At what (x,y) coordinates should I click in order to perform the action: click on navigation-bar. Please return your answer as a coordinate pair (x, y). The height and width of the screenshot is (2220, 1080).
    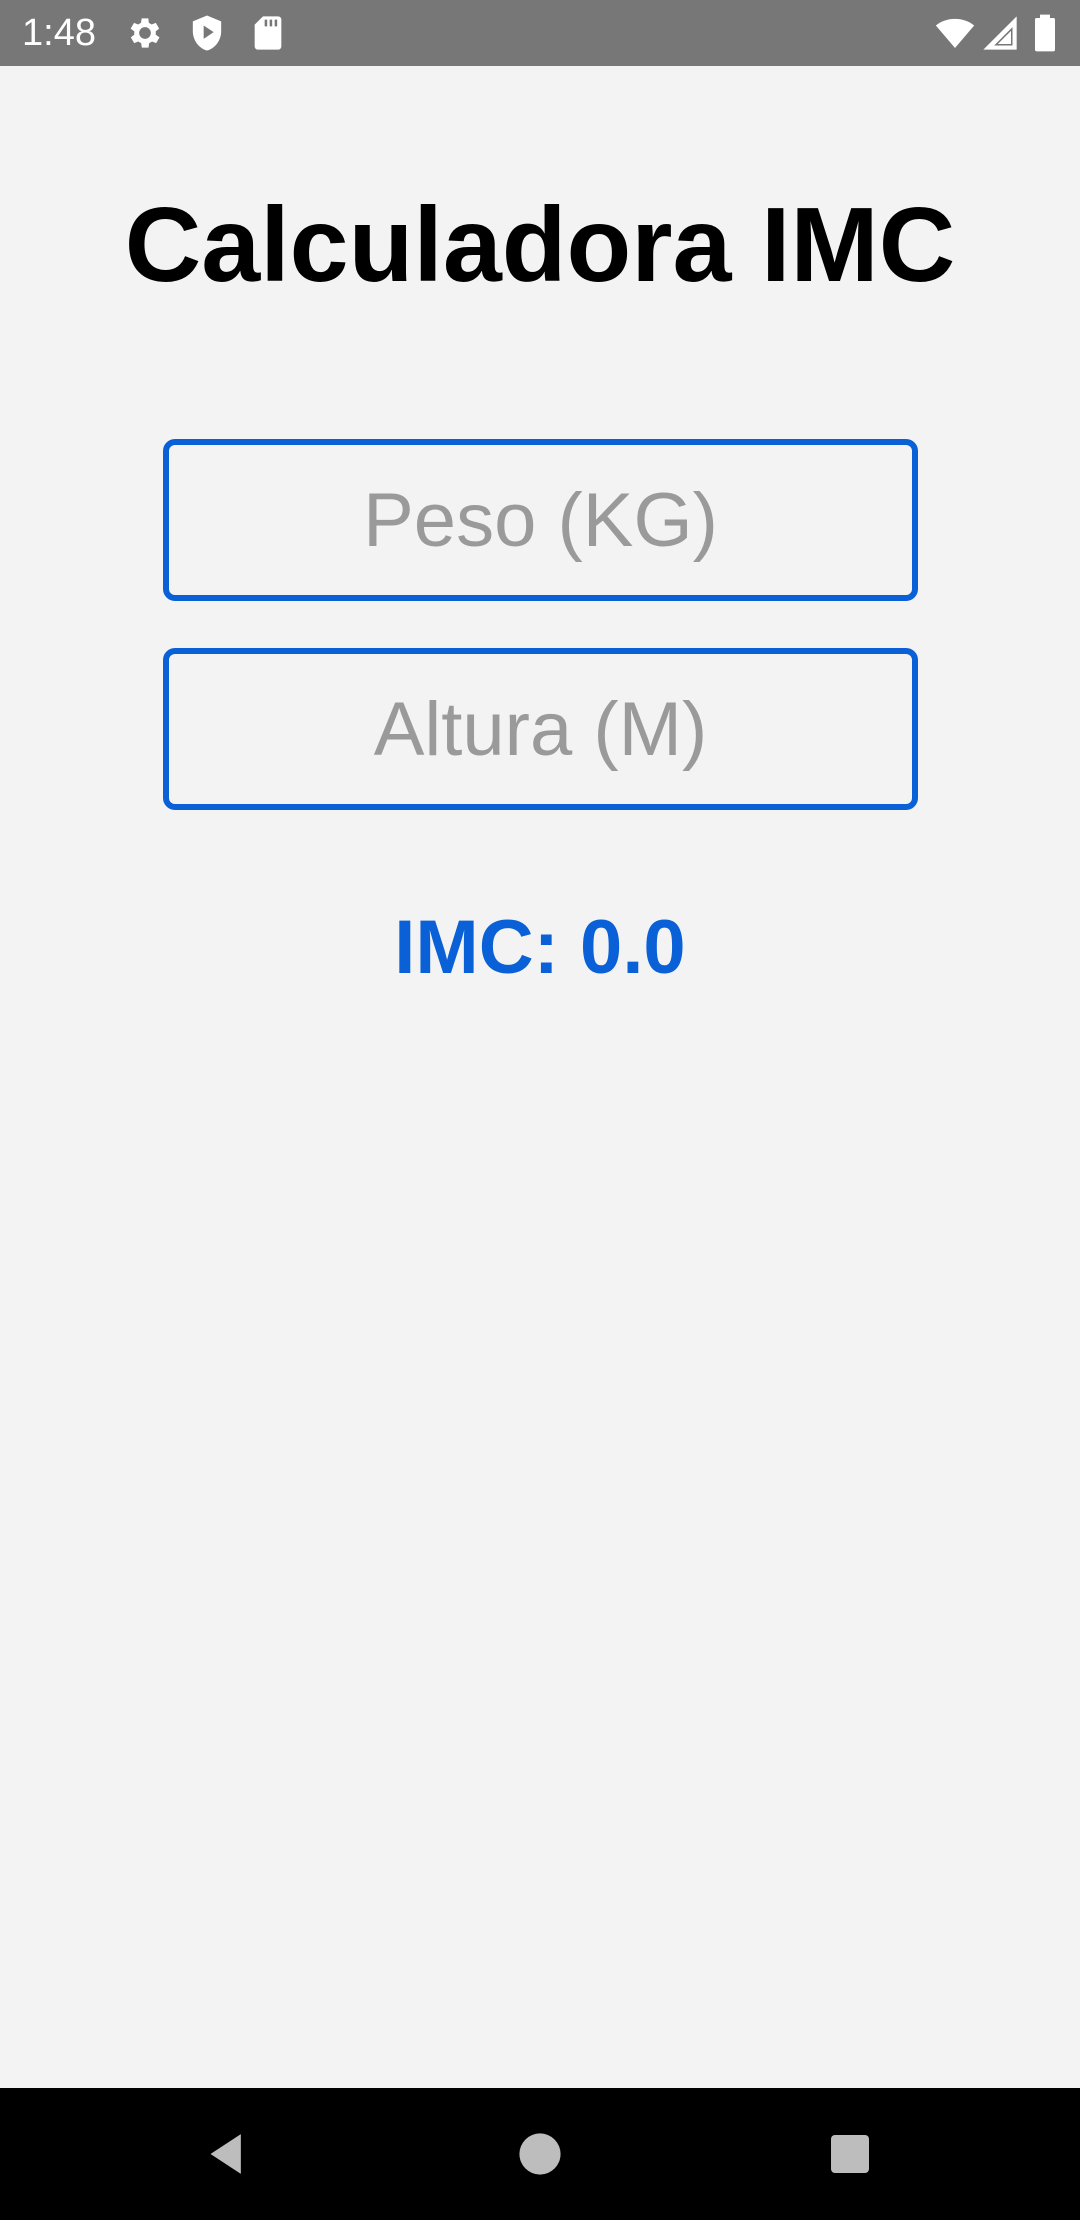
    Looking at the image, I should click on (540, 2154).